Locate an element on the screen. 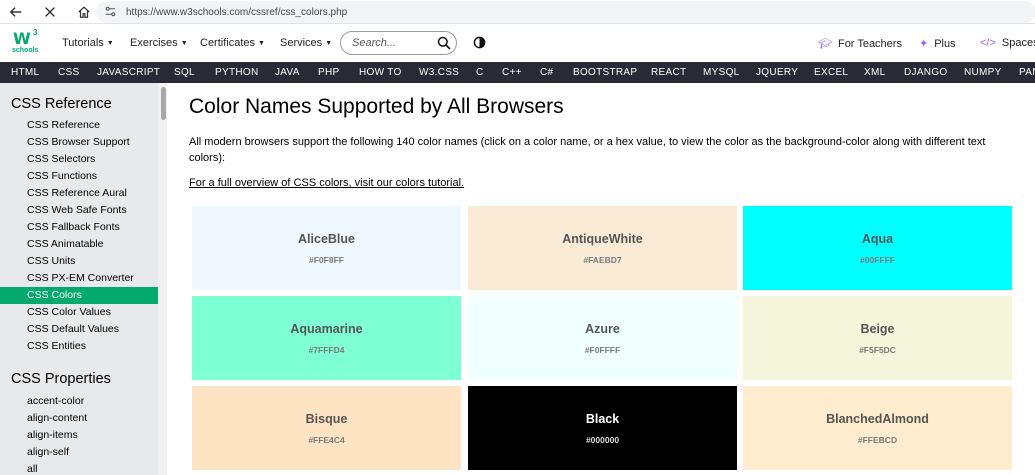 The image size is (1035, 475). sidebar-item: all is located at coordinates (79, 468).